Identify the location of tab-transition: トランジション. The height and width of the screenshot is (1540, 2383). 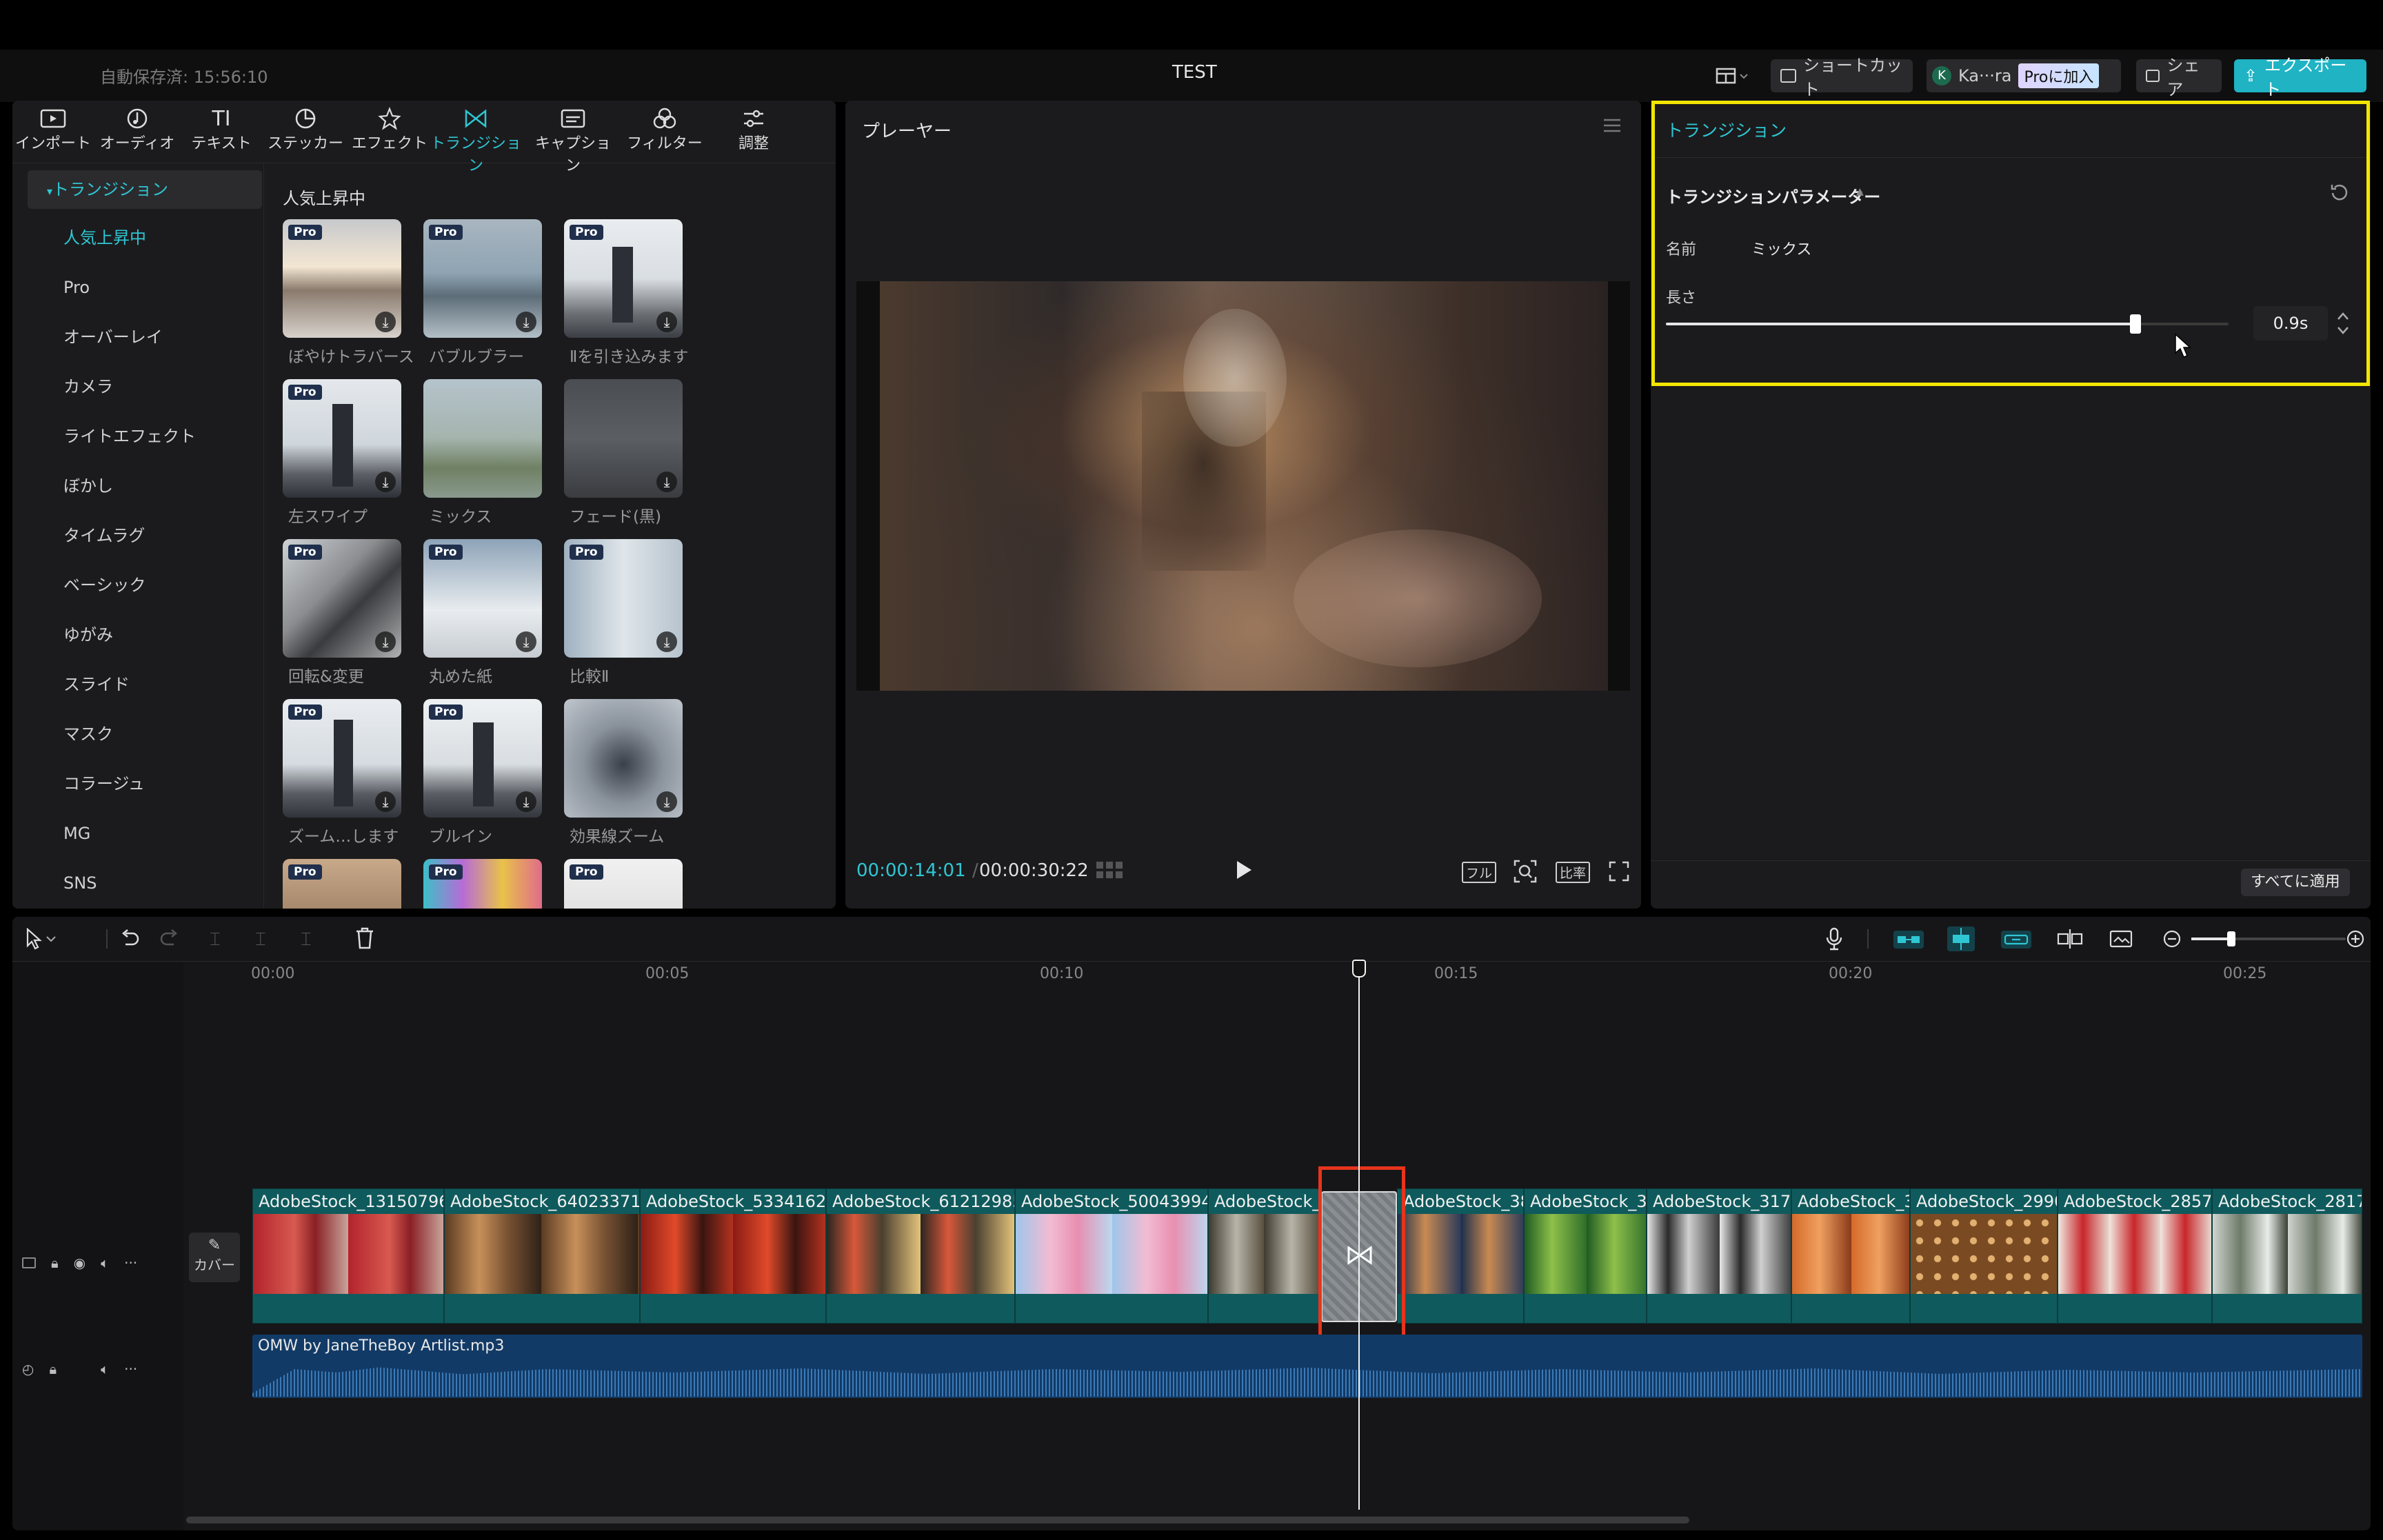
(476, 138).